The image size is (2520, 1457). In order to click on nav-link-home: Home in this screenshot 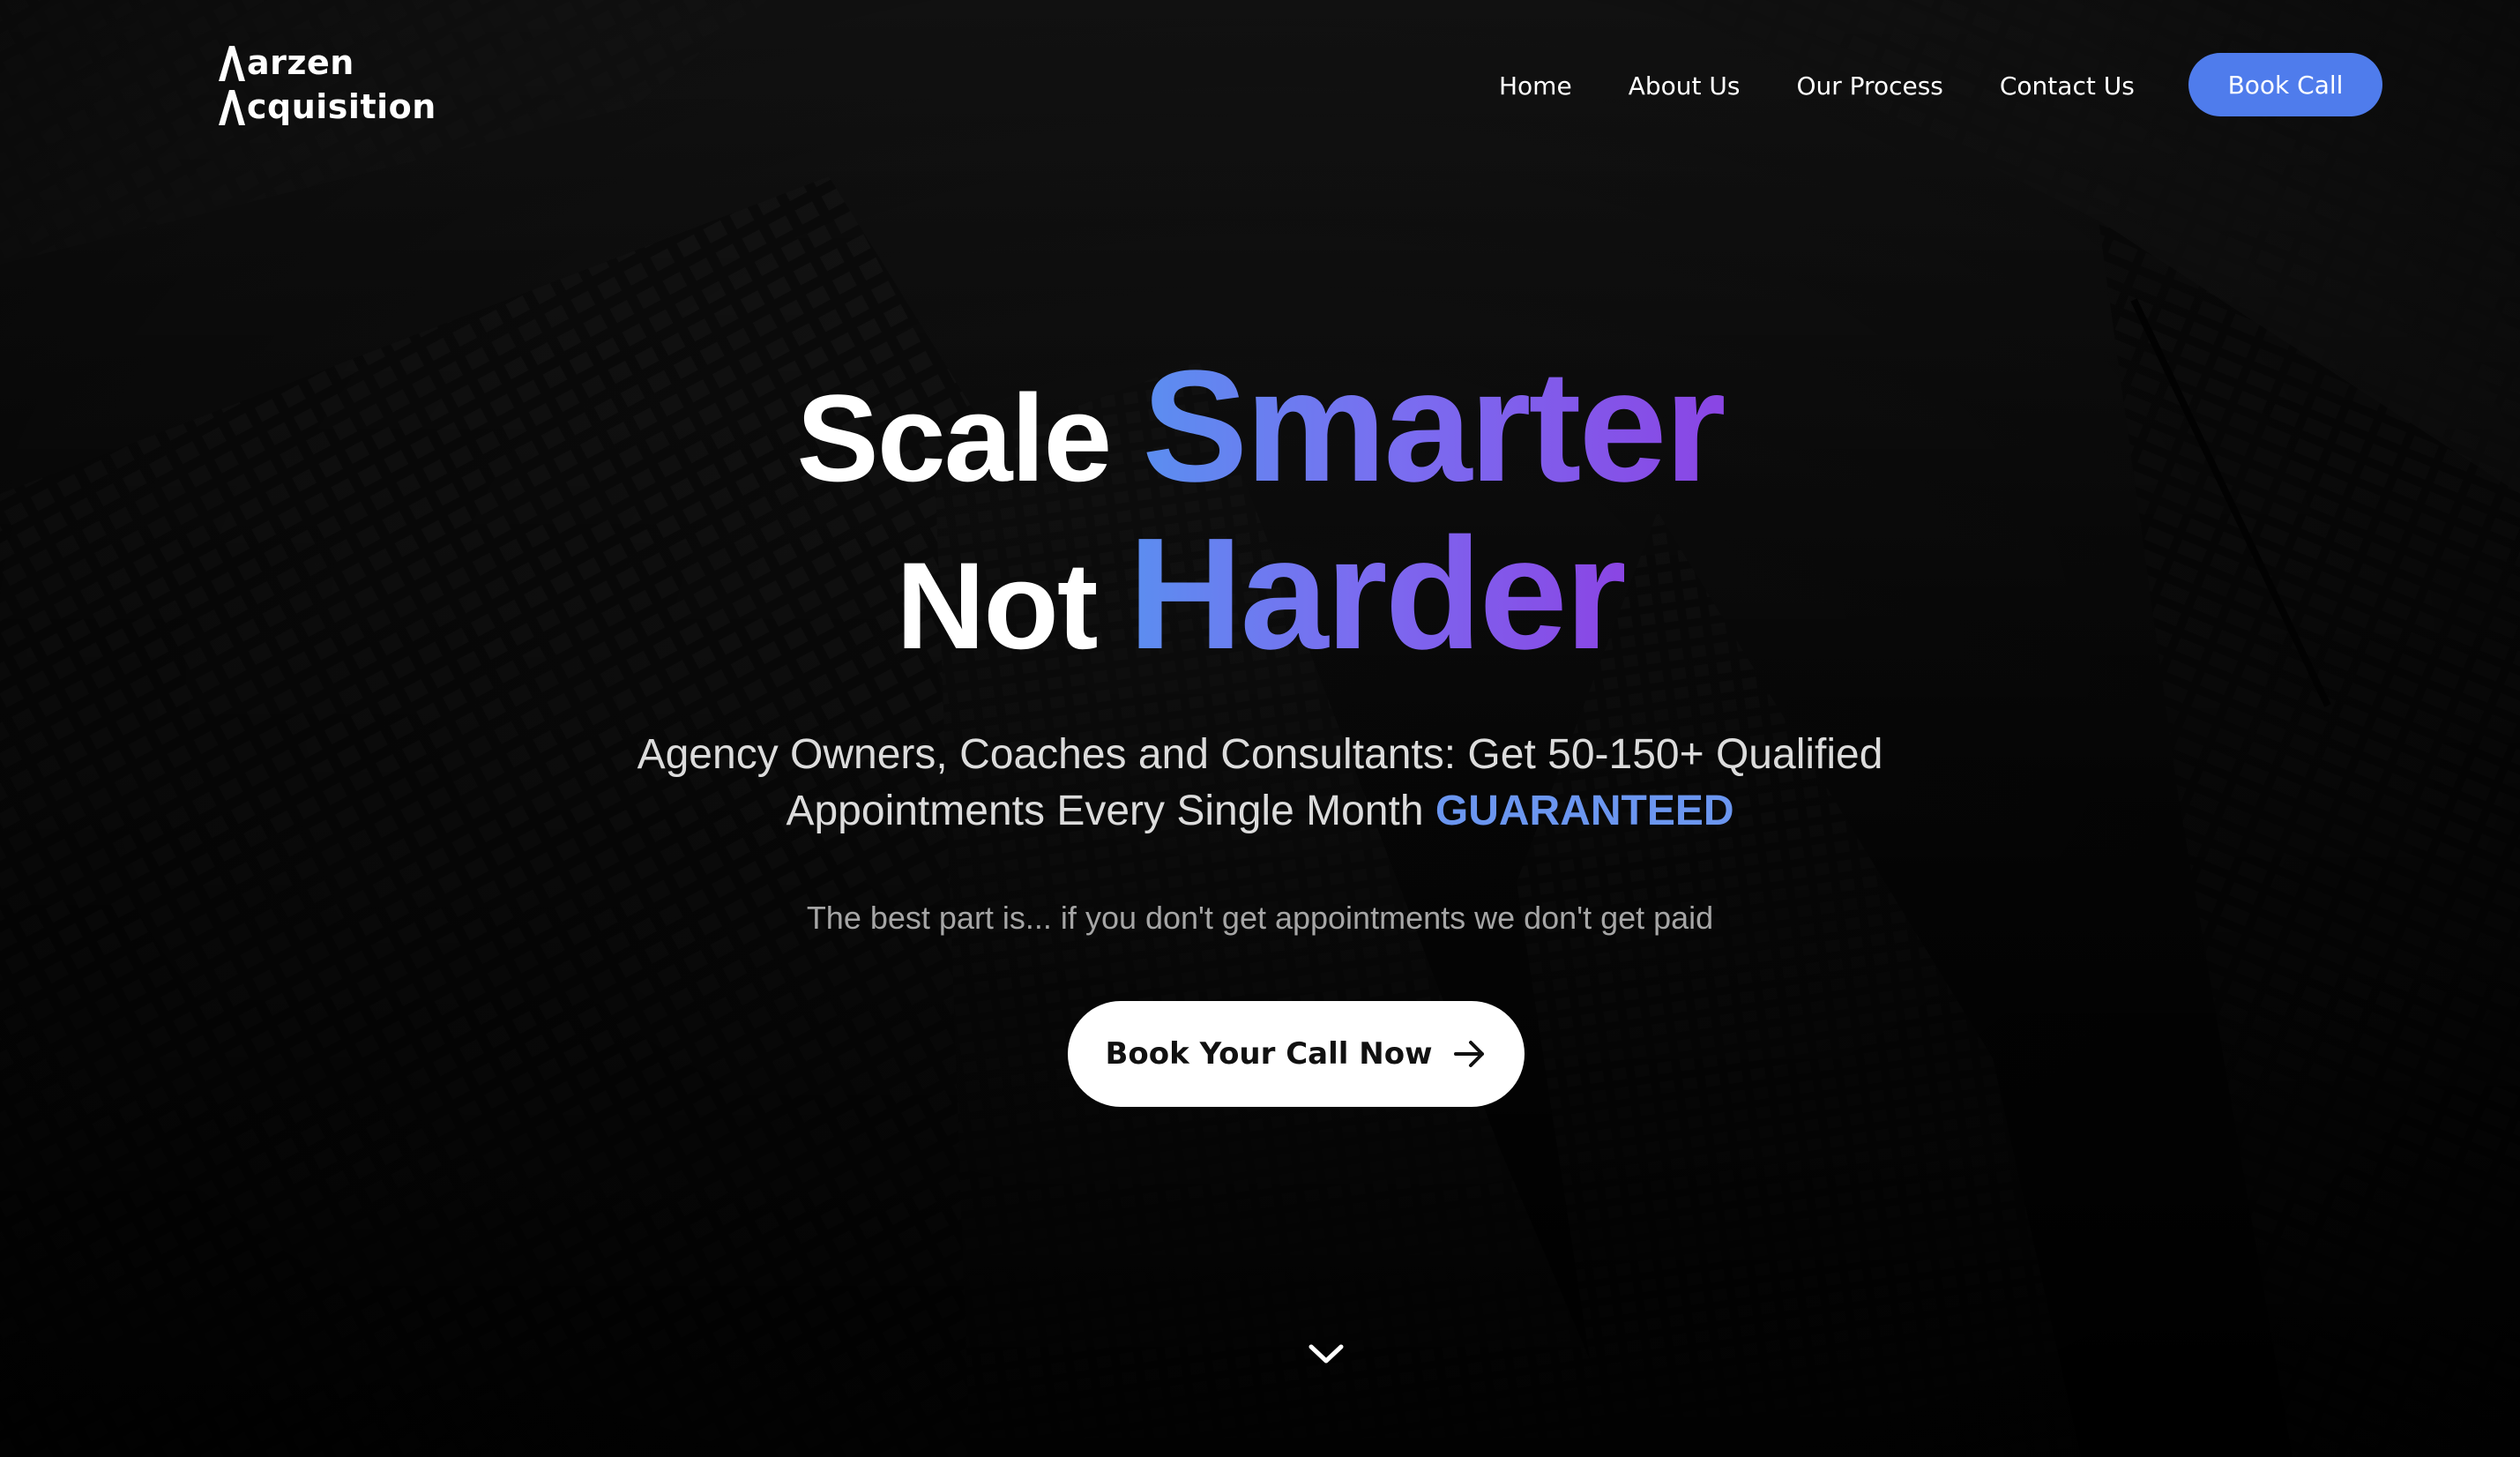, I will do `click(1535, 86)`.